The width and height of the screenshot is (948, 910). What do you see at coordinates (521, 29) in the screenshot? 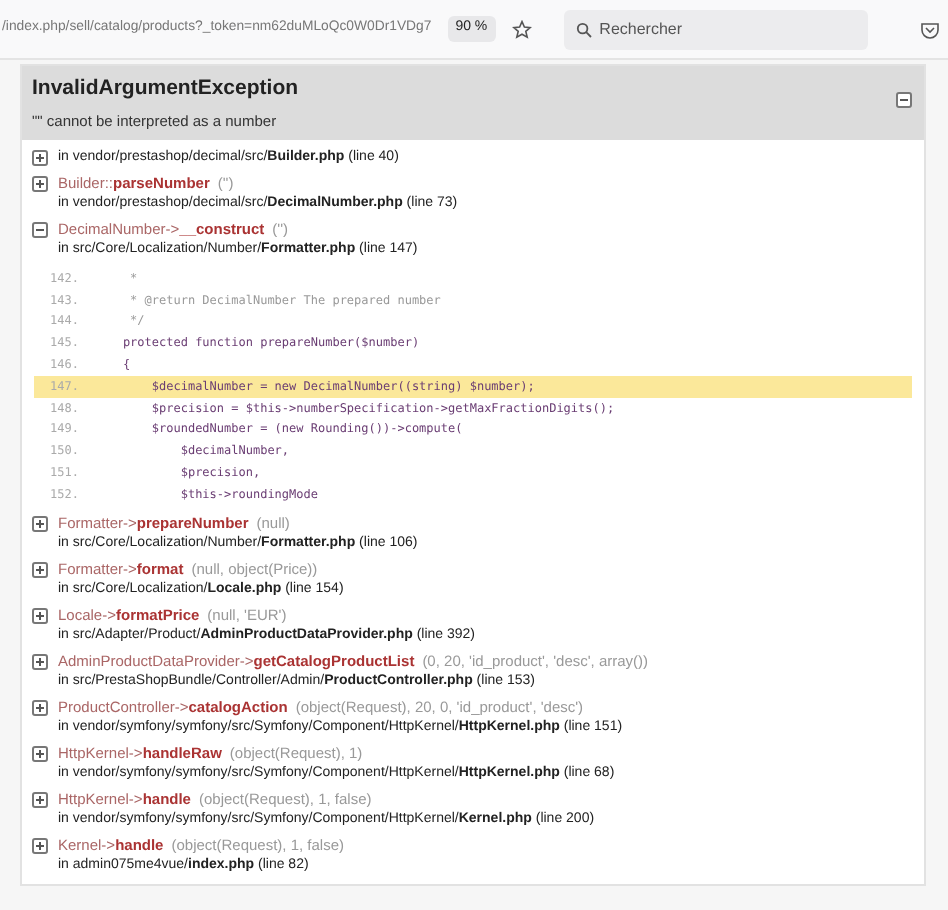
I see `star-icon` at bounding box center [521, 29].